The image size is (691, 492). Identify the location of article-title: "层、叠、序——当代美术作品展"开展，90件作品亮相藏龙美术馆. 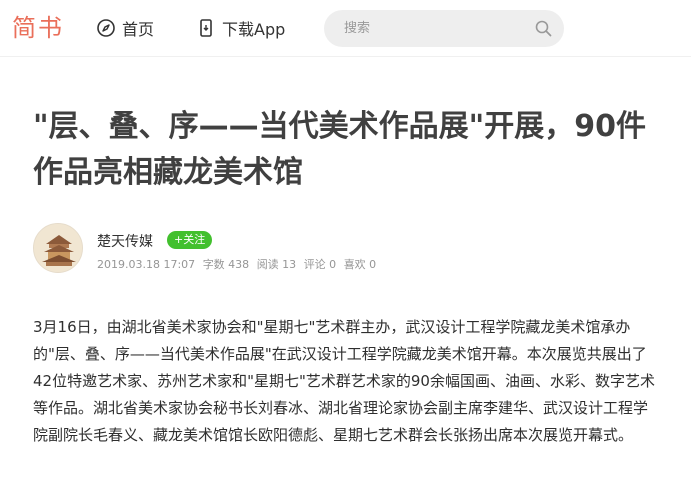
(340, 149).